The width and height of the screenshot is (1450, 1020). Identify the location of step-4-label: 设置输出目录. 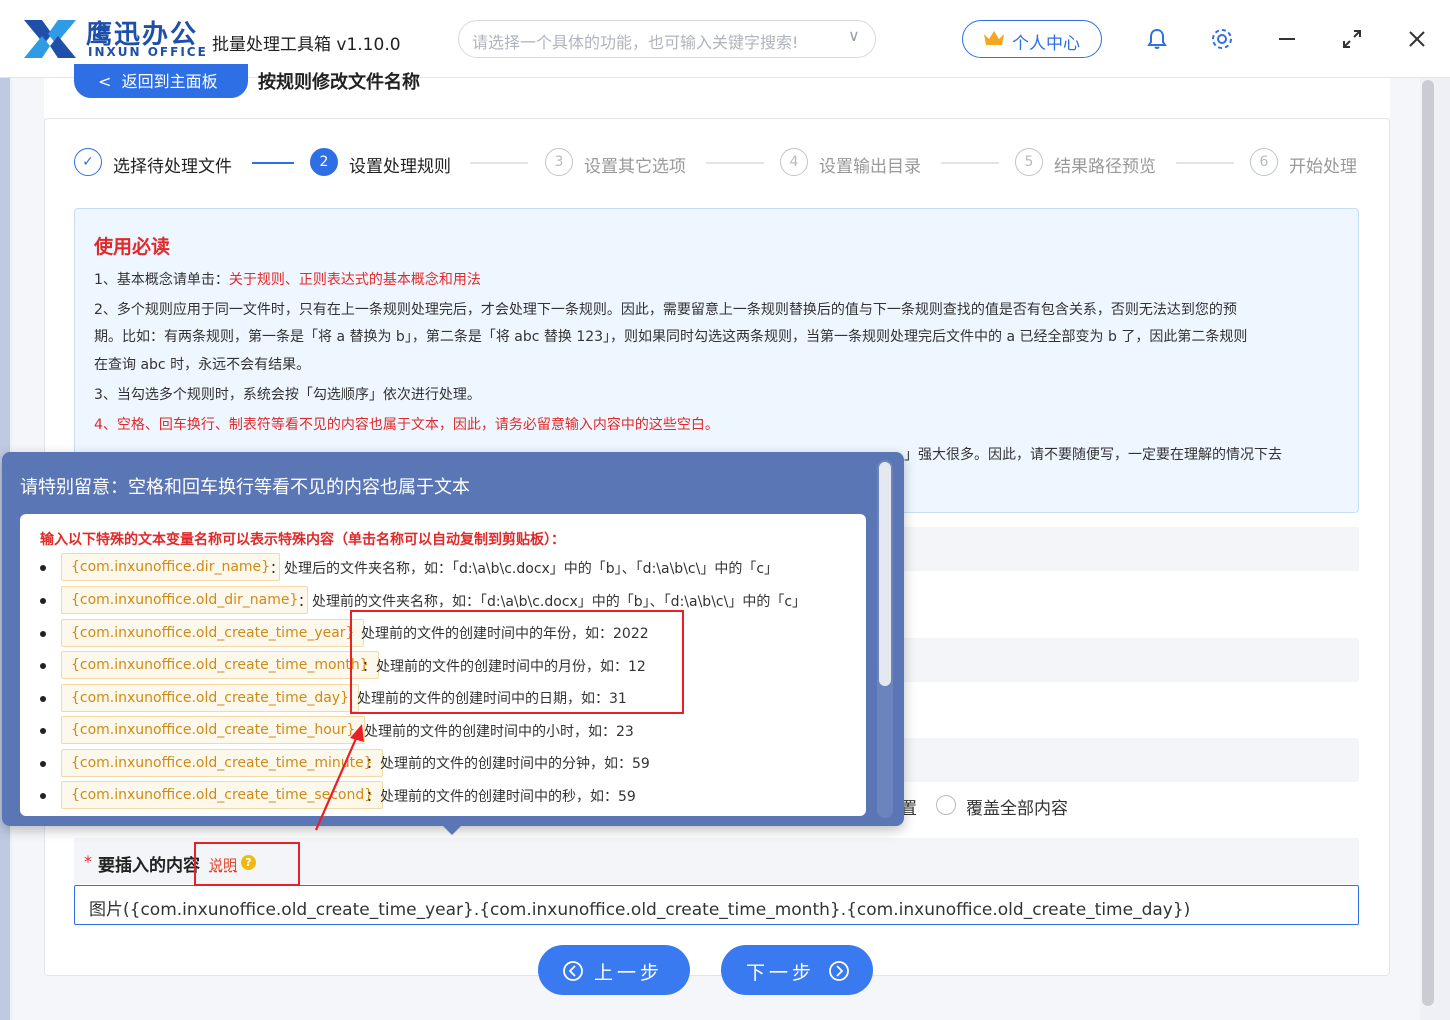
(870, 167).